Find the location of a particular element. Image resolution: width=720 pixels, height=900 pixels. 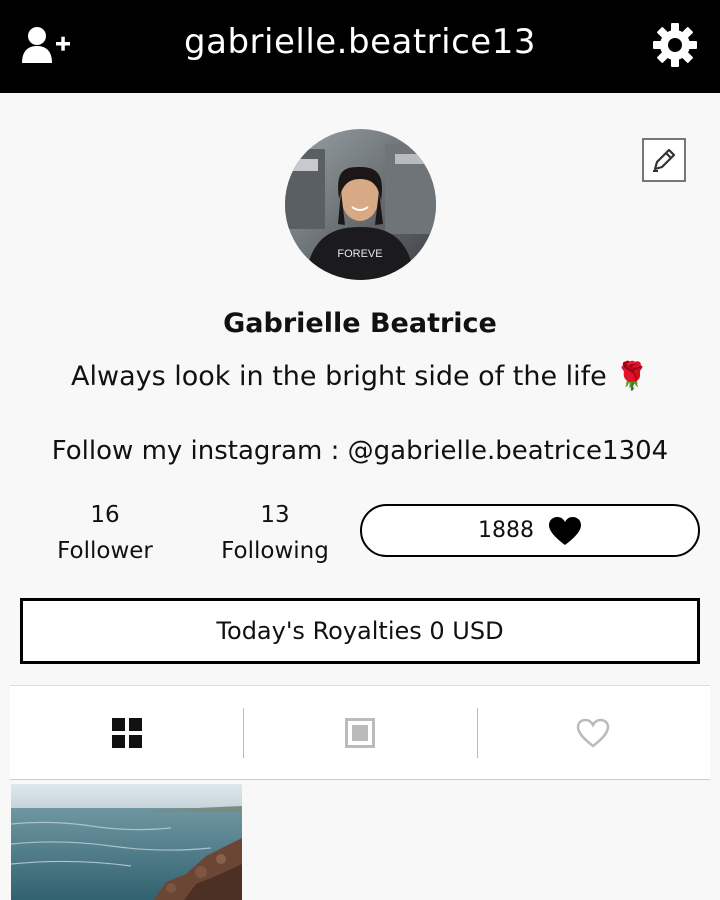

tab-single is located at coordinates (359, 732).